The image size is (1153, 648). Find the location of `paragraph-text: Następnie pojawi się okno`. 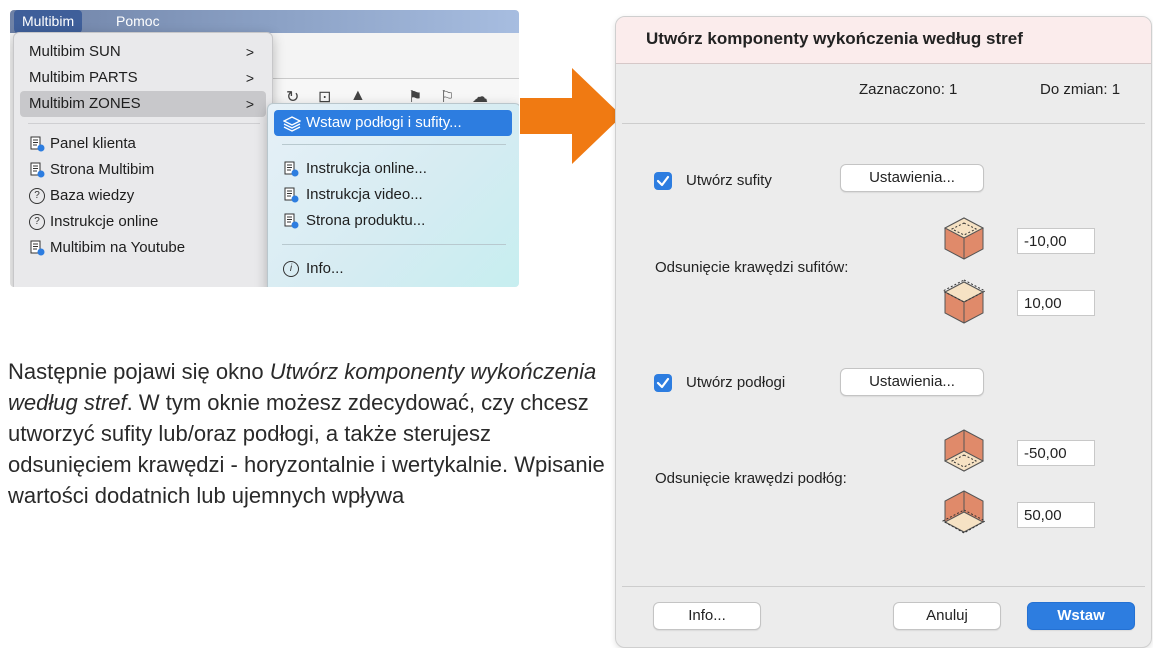

paragraph-text: Następnie pojawi się okno is located at coordinates (139, 371).